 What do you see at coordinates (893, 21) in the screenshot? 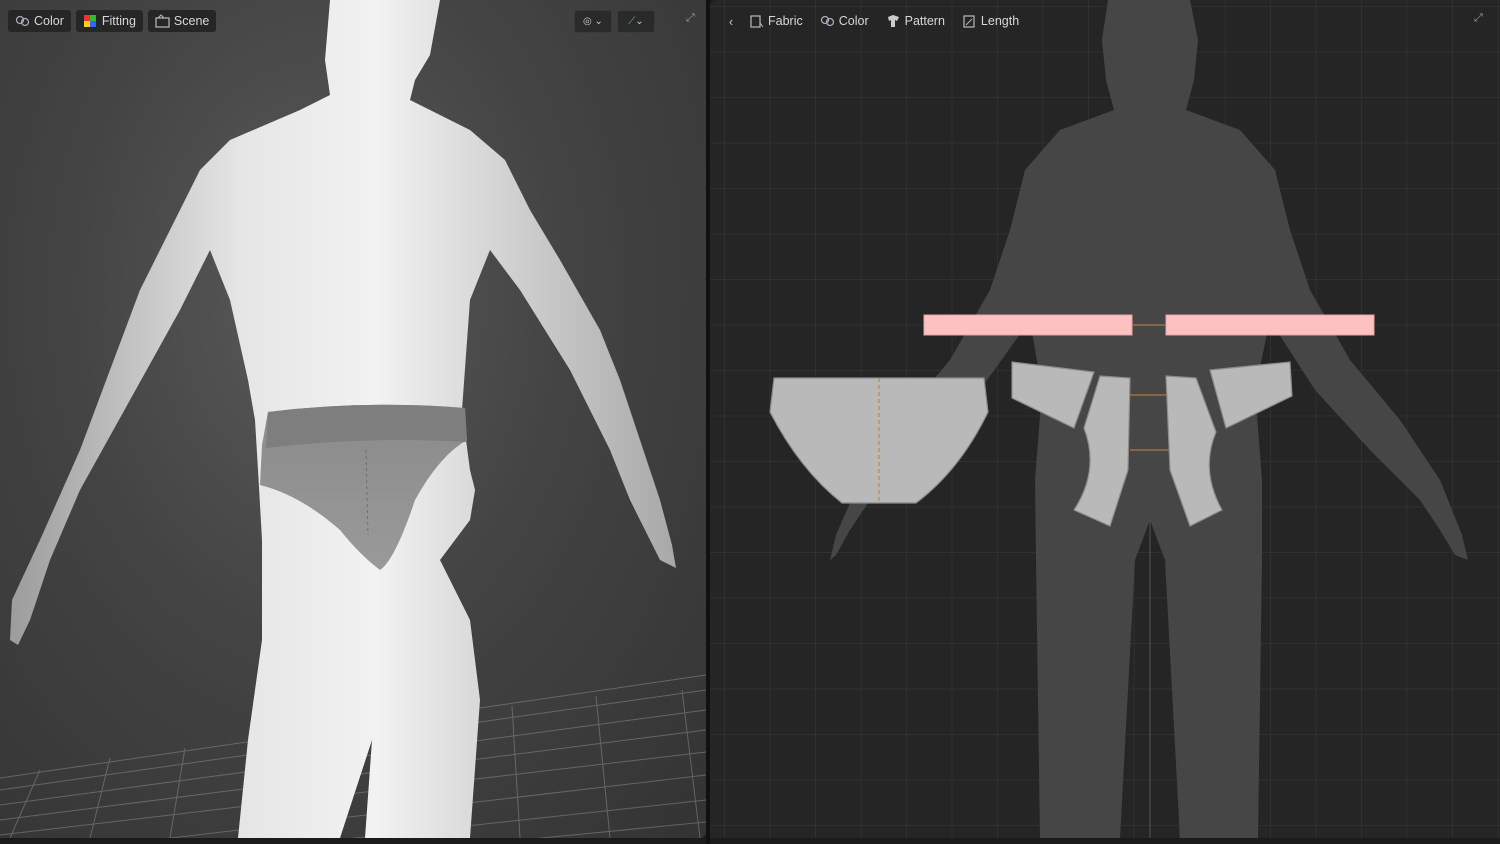
I see `pattern-icon` at bounding box center [893, 21].